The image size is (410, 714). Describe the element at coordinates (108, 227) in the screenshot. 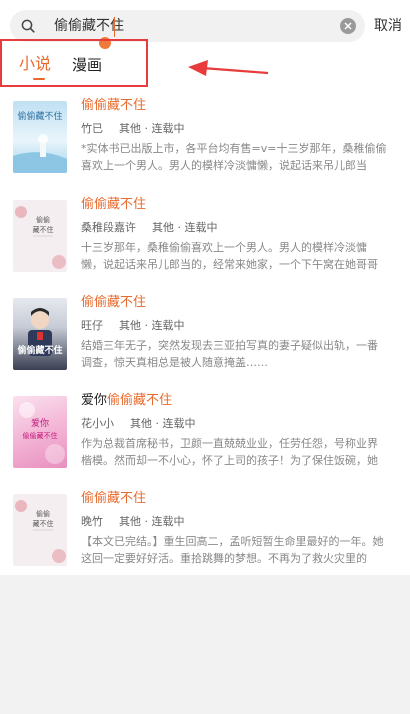

I see `book-author: 桑稚段嘉许` at that location.